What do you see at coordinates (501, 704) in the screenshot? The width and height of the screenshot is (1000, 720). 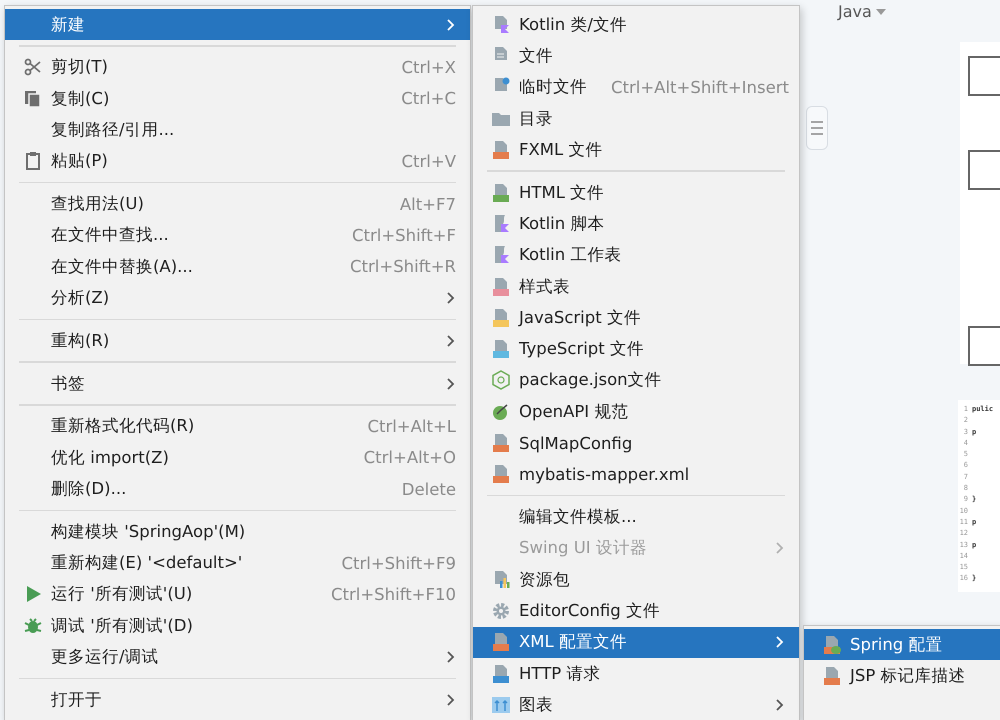 I see `diagram-icon` at bounding box center [501, 704].